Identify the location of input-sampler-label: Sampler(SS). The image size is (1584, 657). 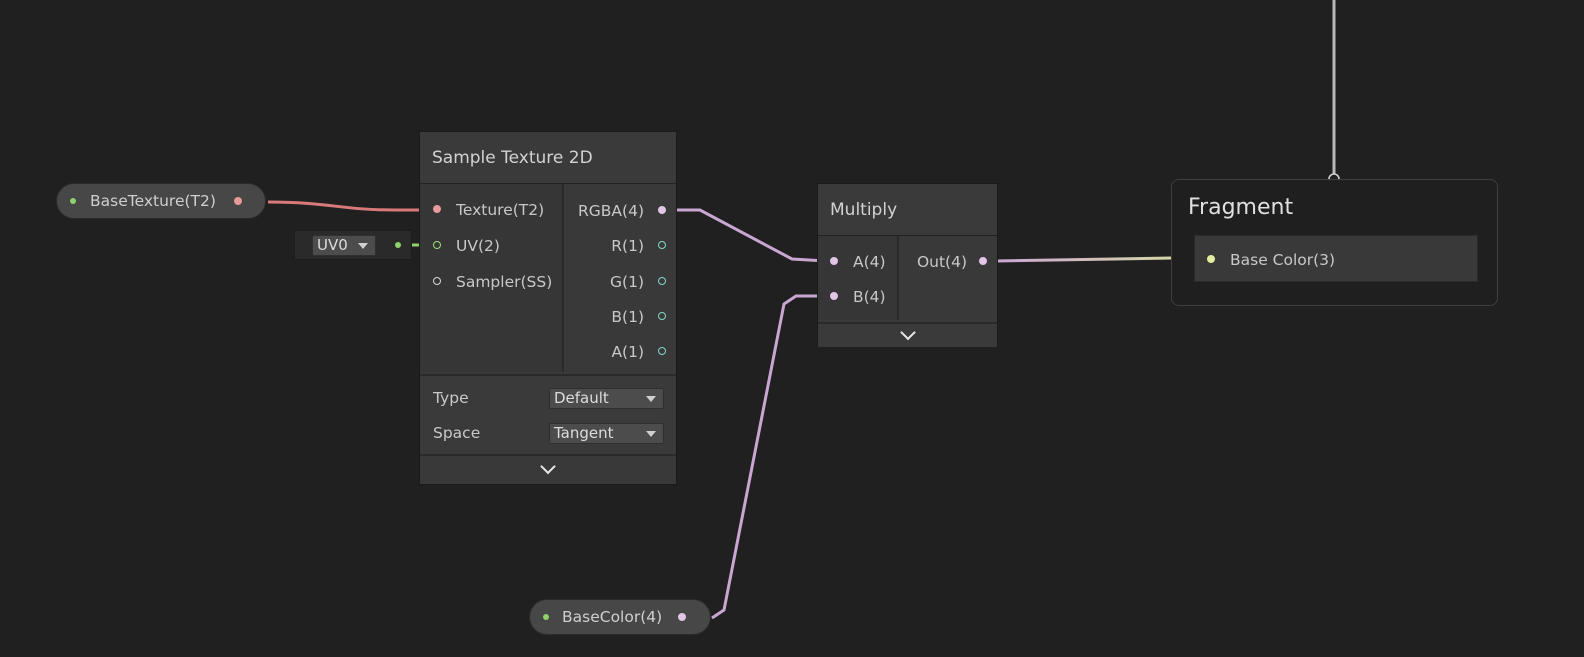
(504, 282).